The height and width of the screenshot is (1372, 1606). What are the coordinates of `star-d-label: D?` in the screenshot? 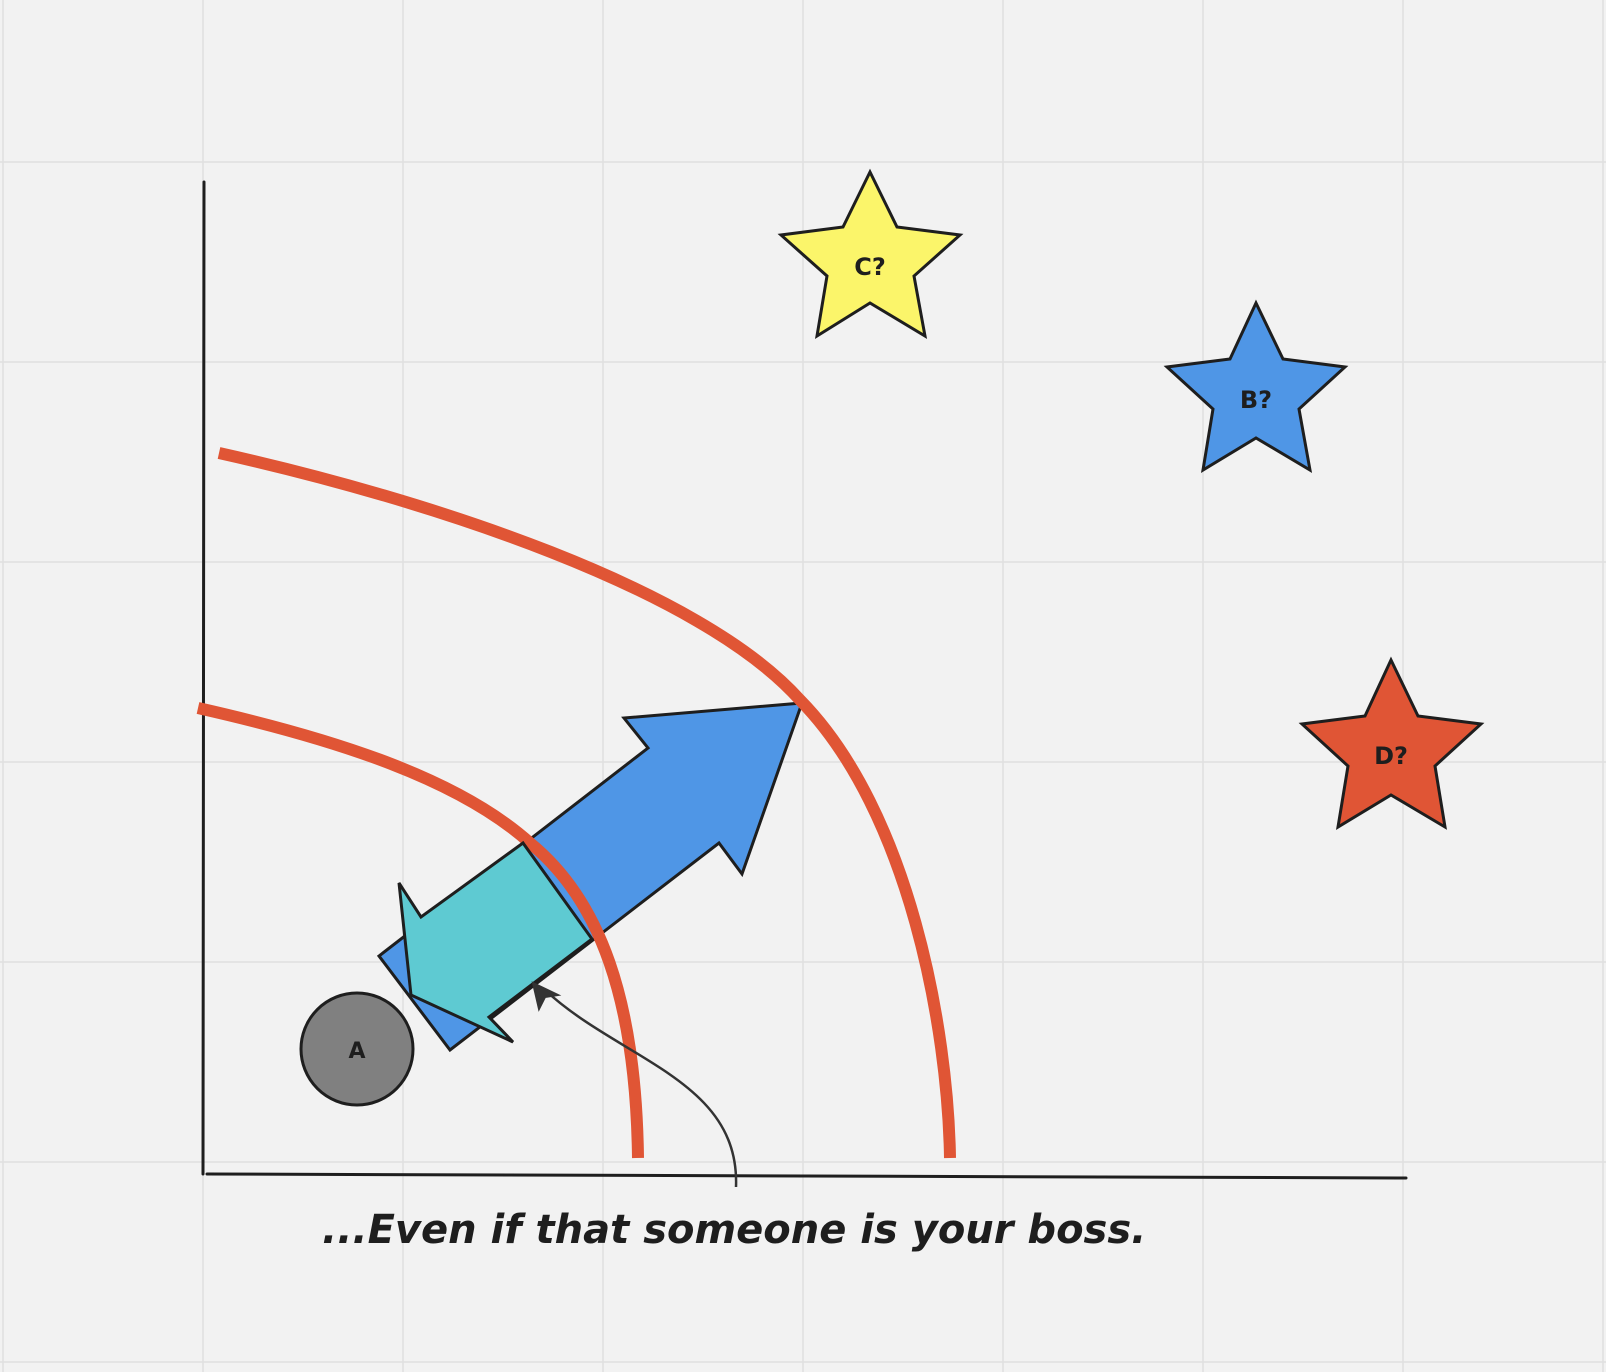 It's located at (1391, 756).